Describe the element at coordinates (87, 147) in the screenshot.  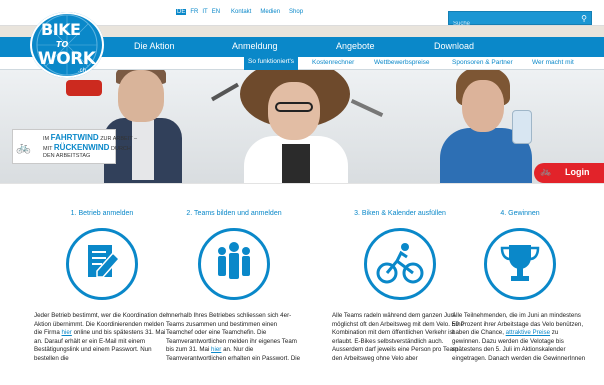
I see `slogan-line-2: MIT RÜCKENWIND DURCH` at that location.